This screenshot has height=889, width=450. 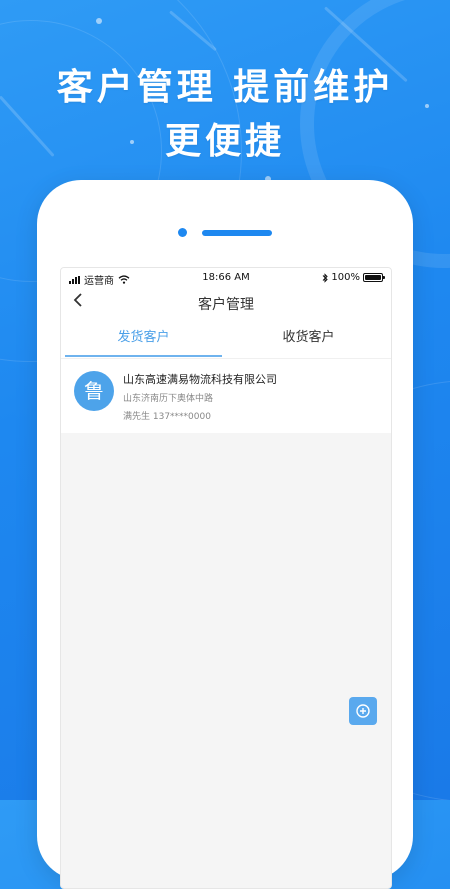 I want to click on bluetooth-icon, so click(x=326, y=277).